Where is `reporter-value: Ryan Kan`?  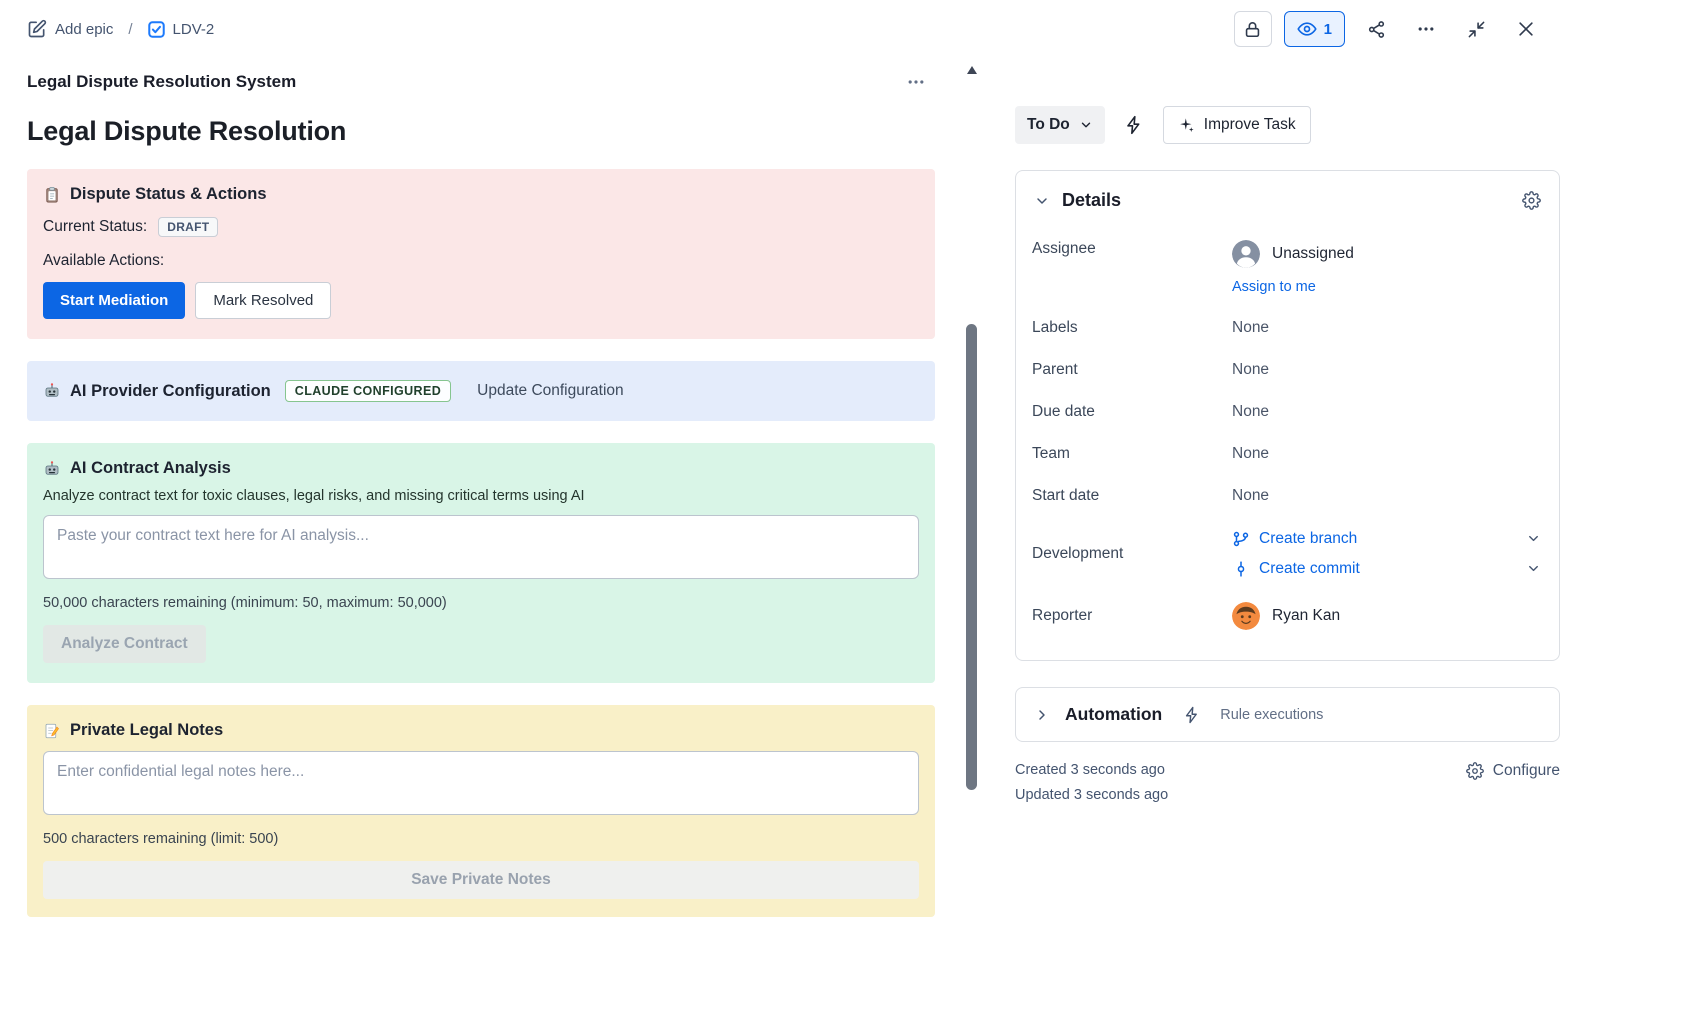 reporter-value: Ryan Kan is located at coordinates (1286, 616).